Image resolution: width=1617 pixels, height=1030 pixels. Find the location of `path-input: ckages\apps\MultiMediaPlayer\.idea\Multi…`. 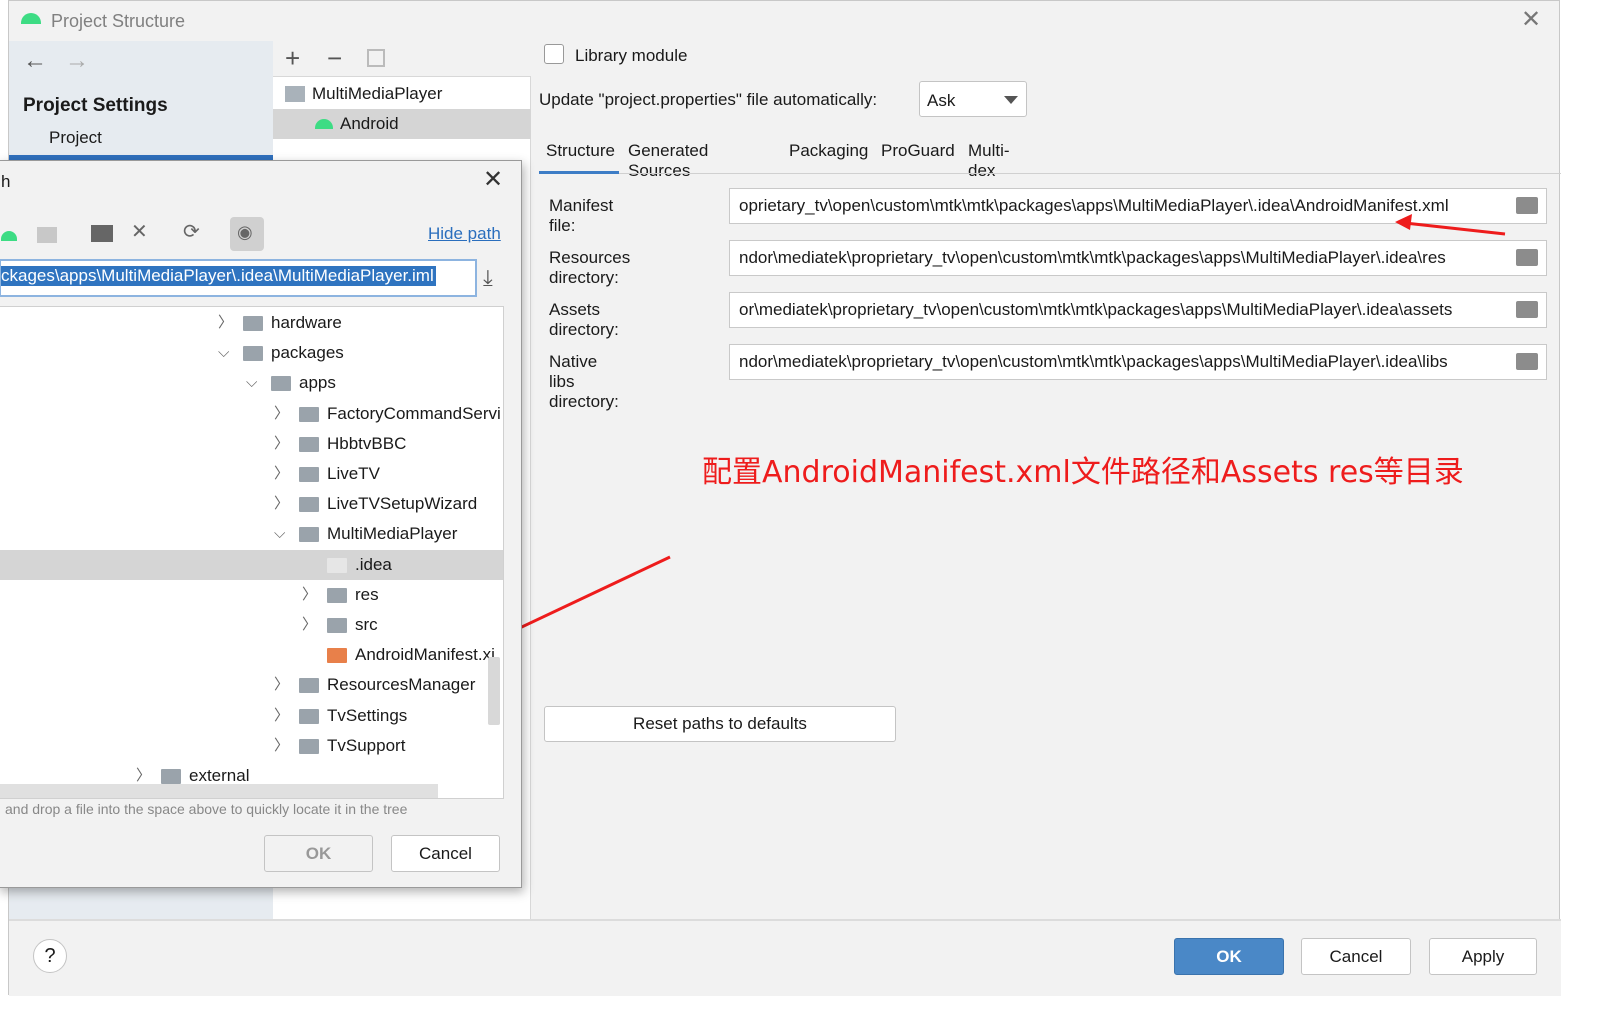

path-input: ckages\apps\MultiMediaPlayer\.idea\Multi… is located at coordinates (238, 278).